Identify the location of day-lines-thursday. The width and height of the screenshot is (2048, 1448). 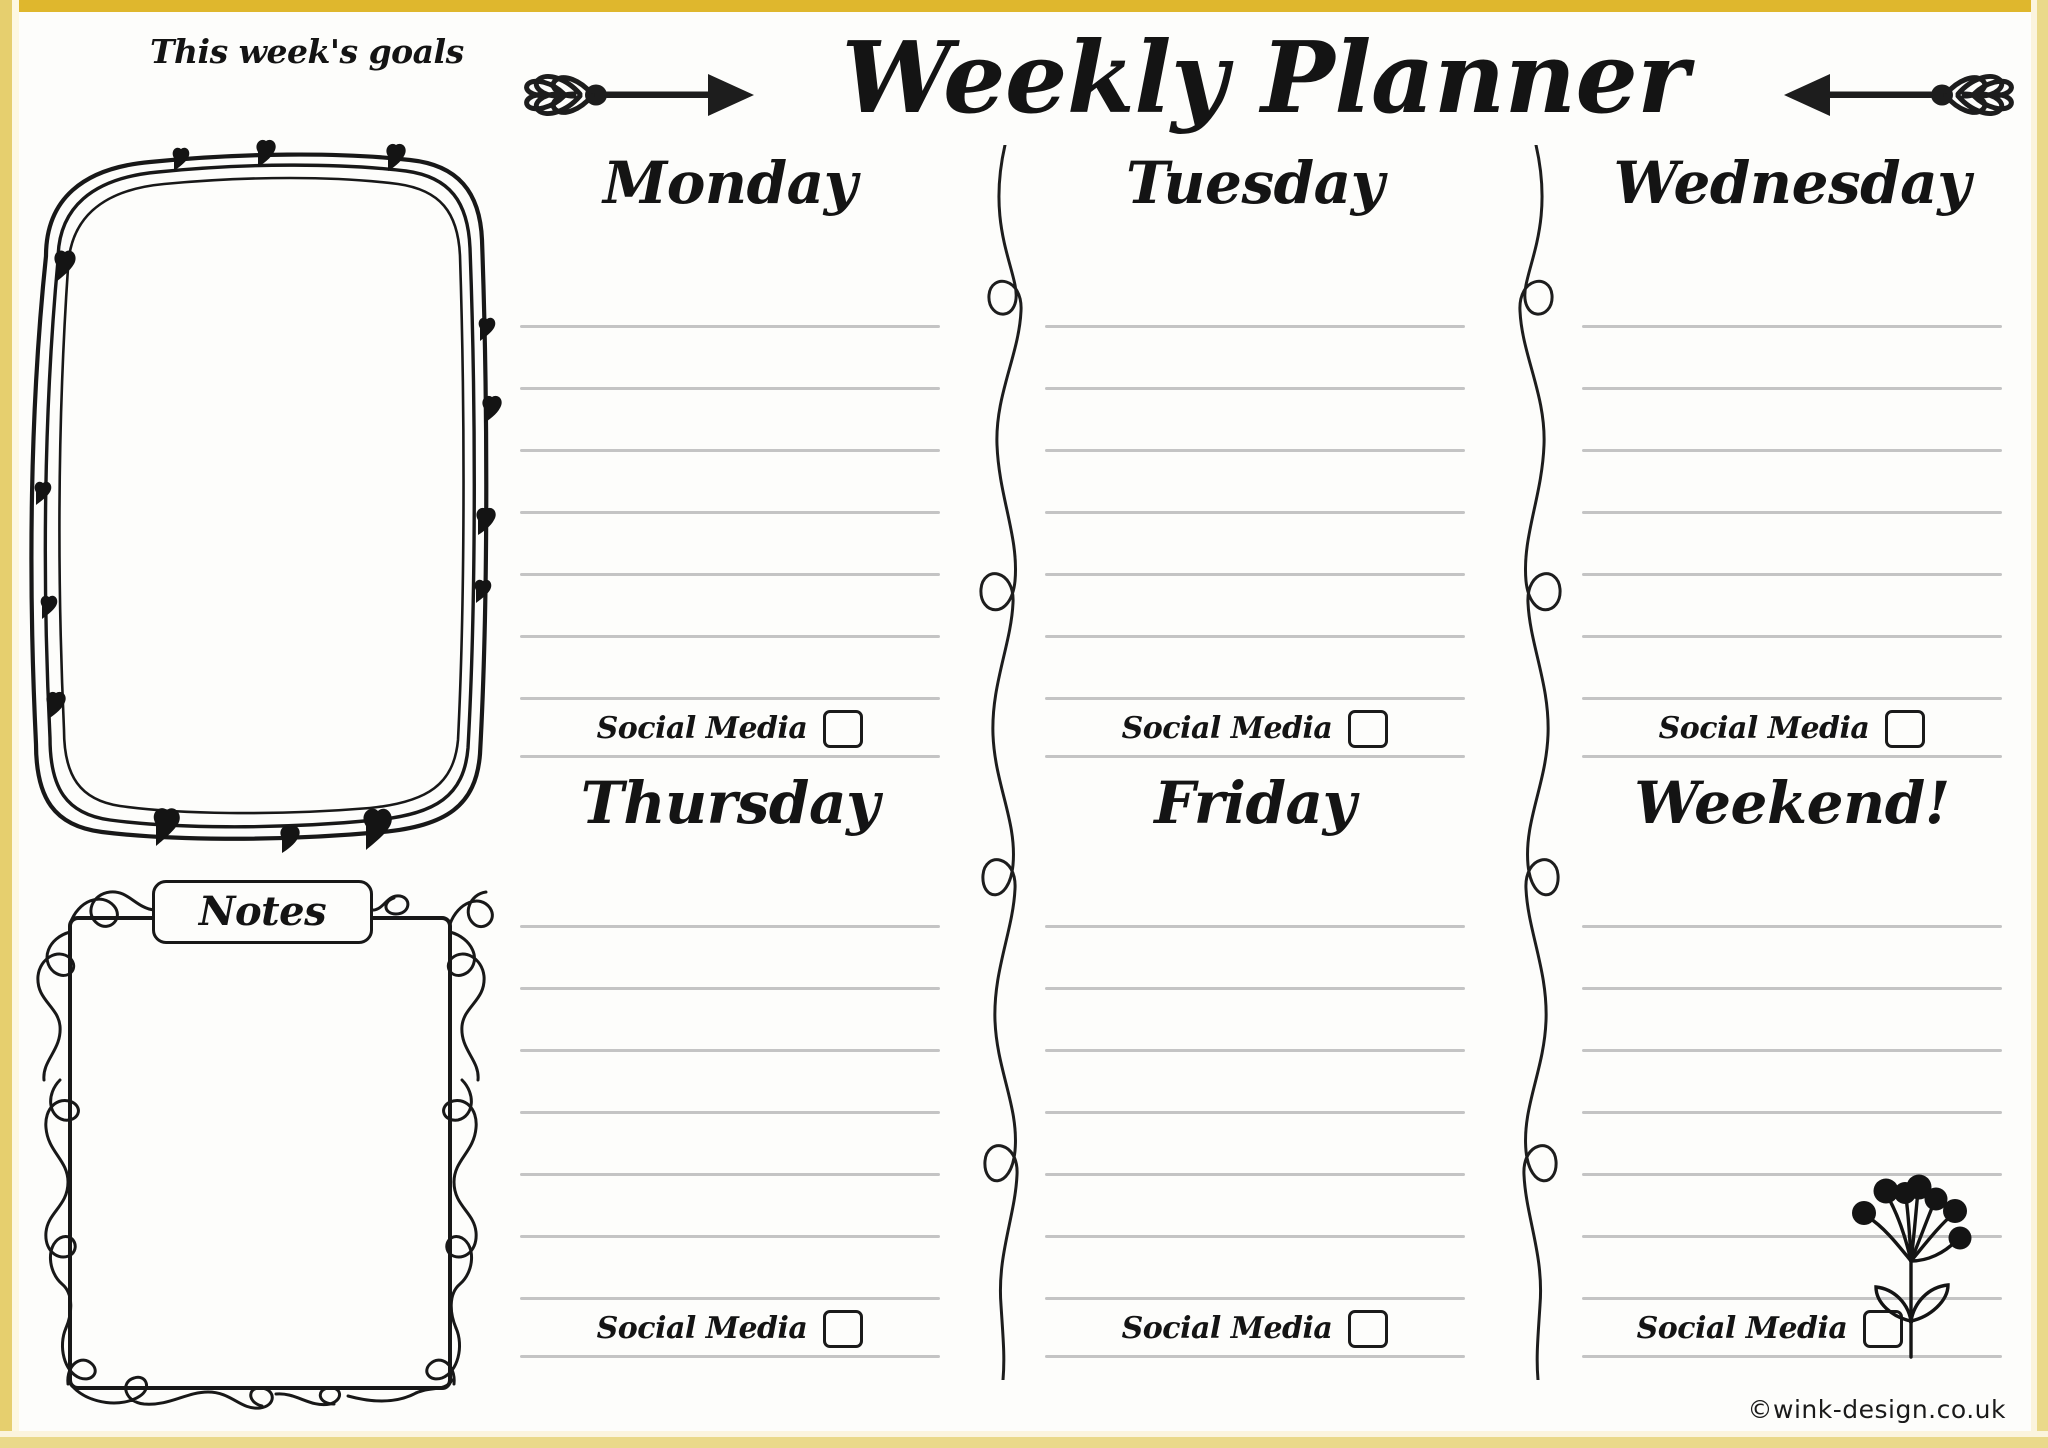
(730, 1112).